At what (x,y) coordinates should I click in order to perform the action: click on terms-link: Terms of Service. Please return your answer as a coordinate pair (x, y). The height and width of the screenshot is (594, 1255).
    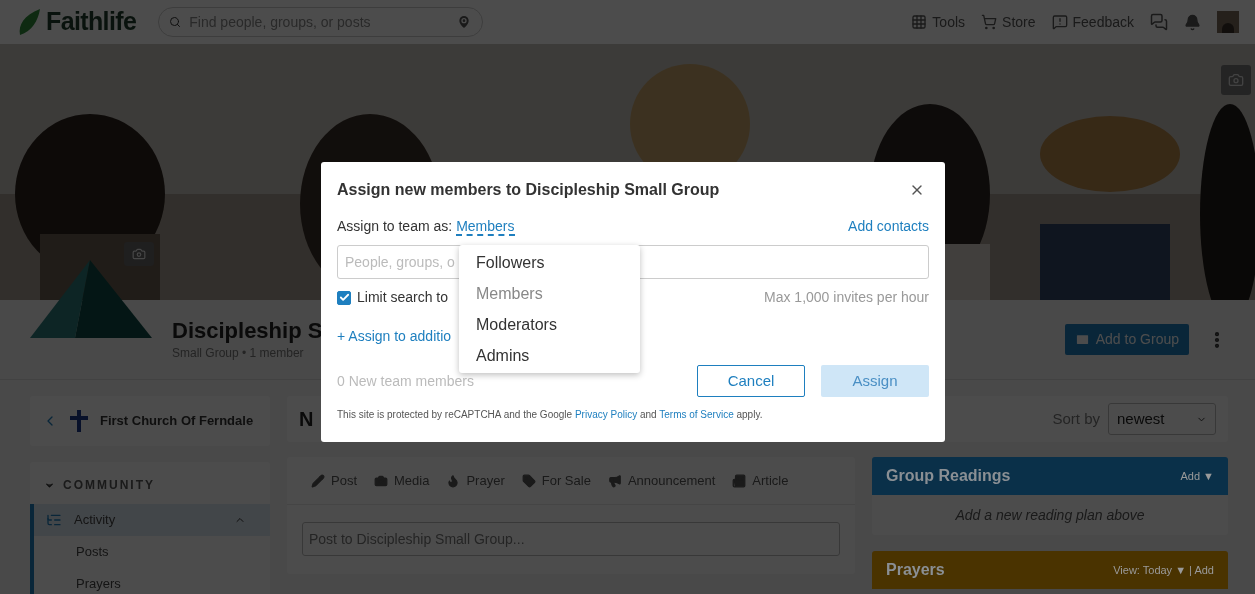
    Looking at the image, I should click on (696, 414).